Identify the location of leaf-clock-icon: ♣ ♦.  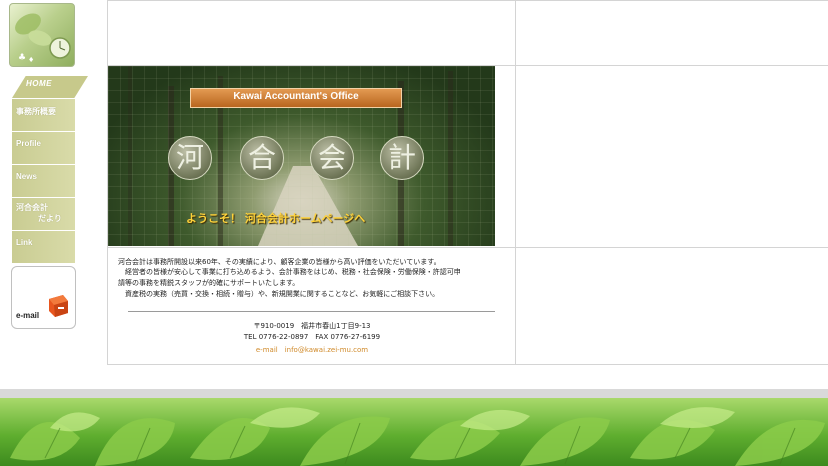
(43, 38).